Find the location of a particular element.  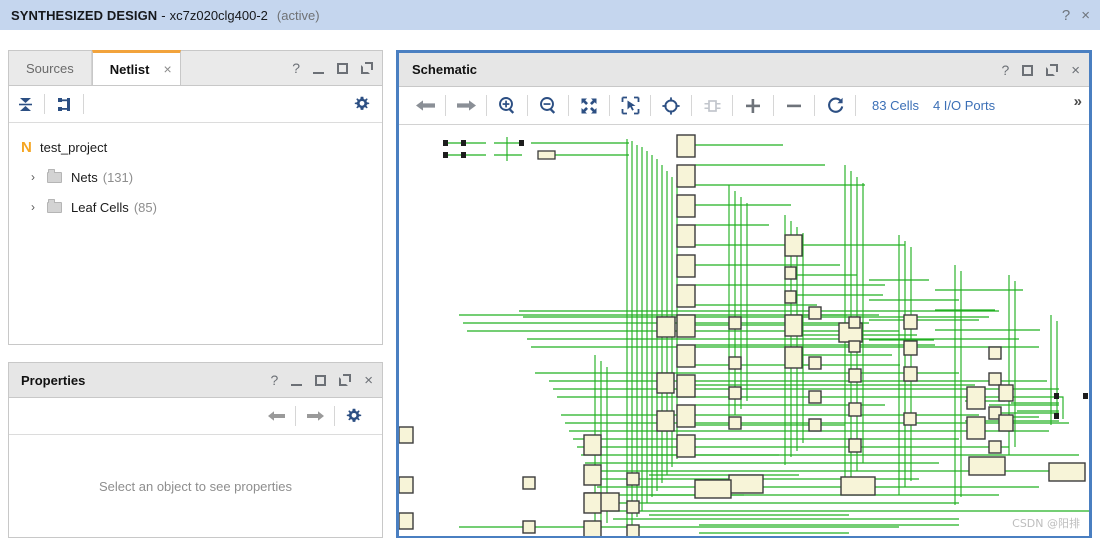

netlist-toolbar is located at coordinates (195, 104).